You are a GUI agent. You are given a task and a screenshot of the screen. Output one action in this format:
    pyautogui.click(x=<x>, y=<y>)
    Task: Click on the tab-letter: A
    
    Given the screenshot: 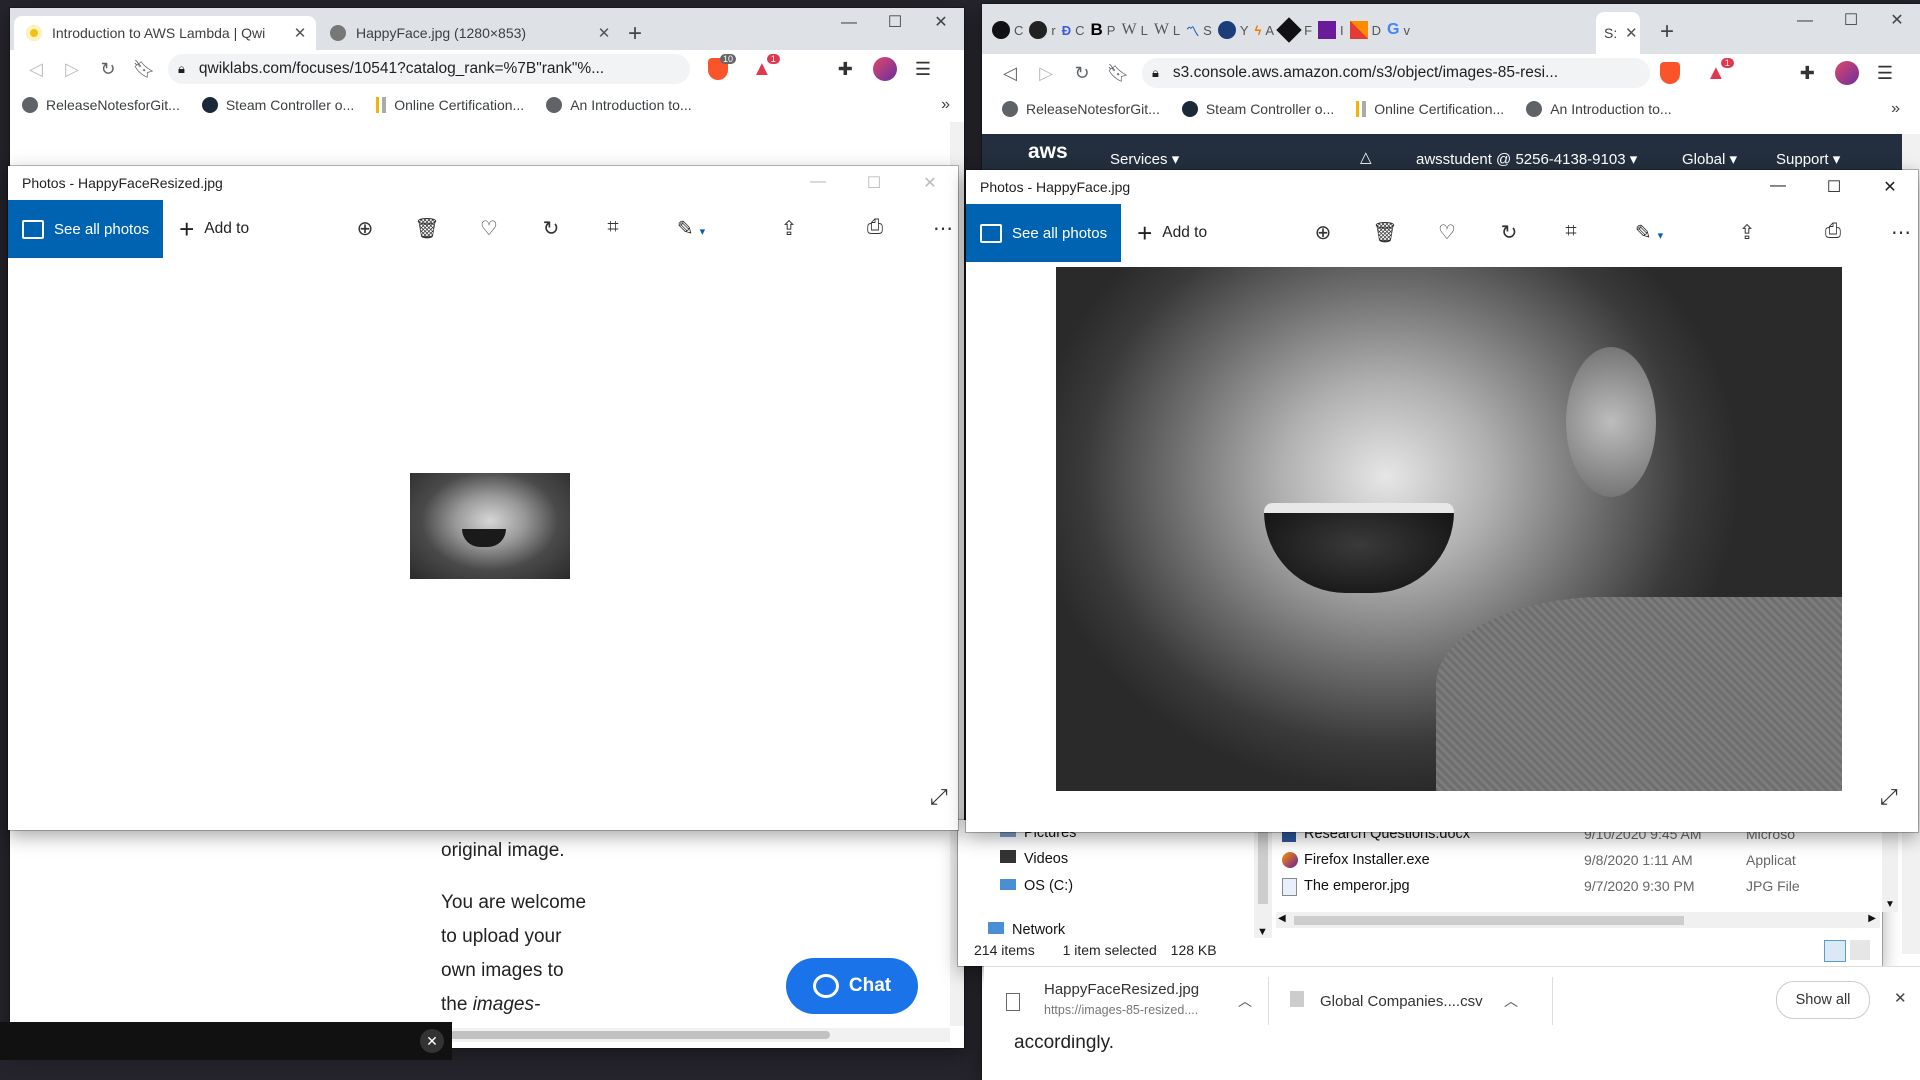 What is the action you would take?
    pyautogui.click(x=1269, y=30)
    